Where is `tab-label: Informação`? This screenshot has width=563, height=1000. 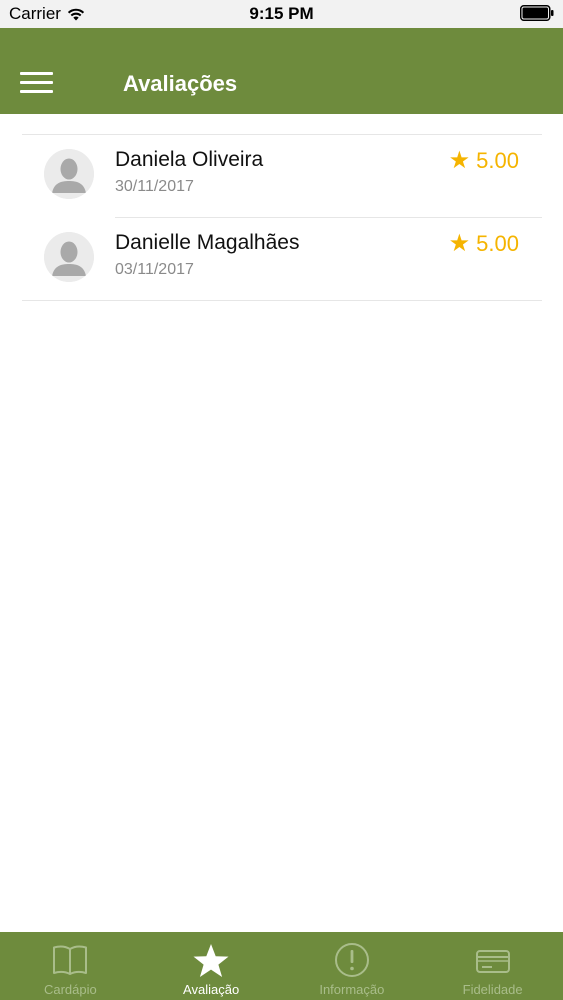
tab-label: Informação is located at coordinates (352, 989).